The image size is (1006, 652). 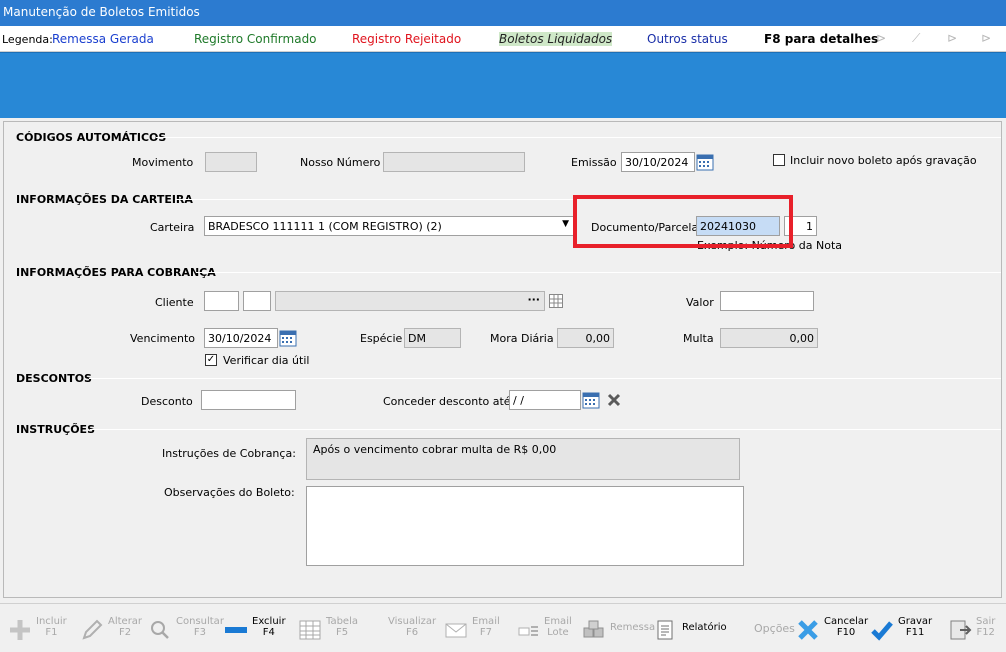 What do you see at coordinates (447, 401) in the screenshot?
I see `conceder-label: Conceder desconto até` at bounding box center [447, 401].